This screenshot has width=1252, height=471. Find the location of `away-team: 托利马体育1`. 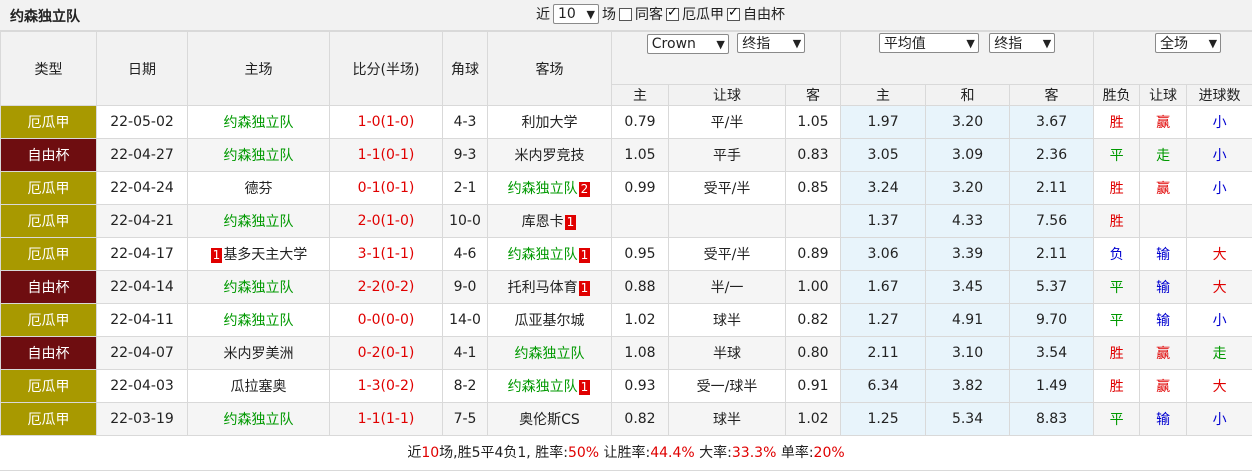

away-team: 托利马体育1 is located at coordinates (550, 287).